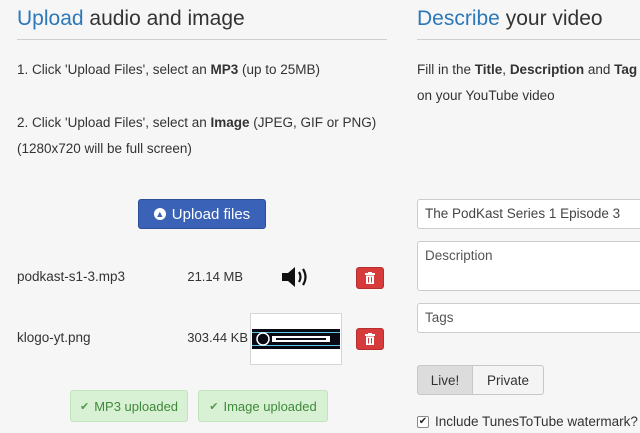  I want to click on image-uploaded-badge: ✔ Image uploaded, so click(263, 406).